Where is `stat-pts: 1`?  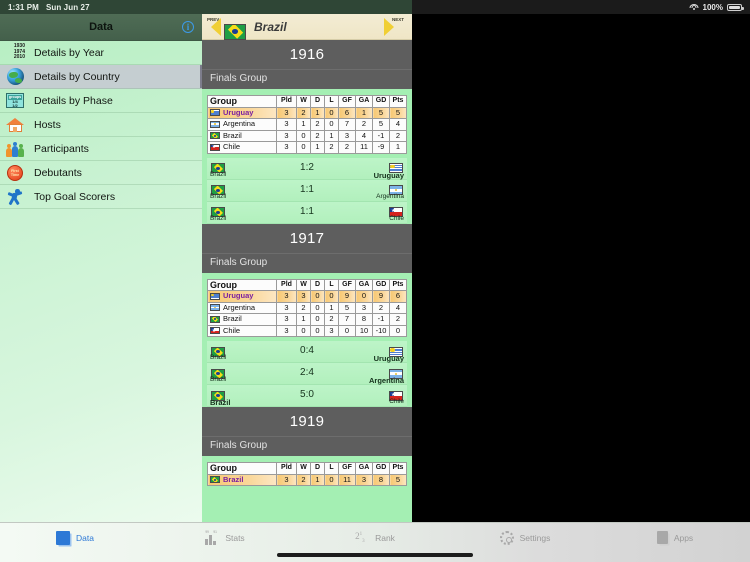
stat-pts: 1 is located at coordinates (398, 147).